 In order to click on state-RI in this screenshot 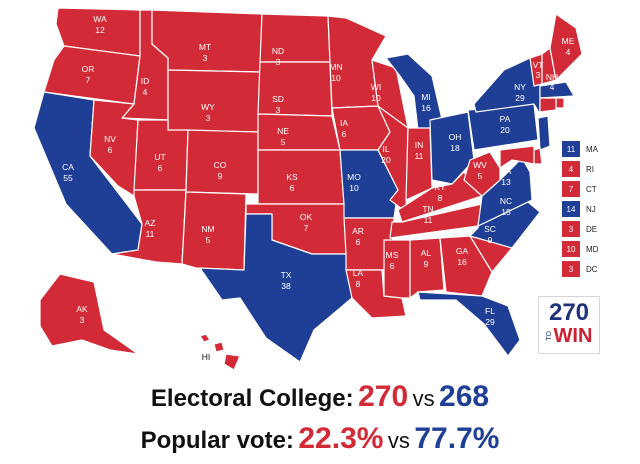, I will do `click(560, 103)`.